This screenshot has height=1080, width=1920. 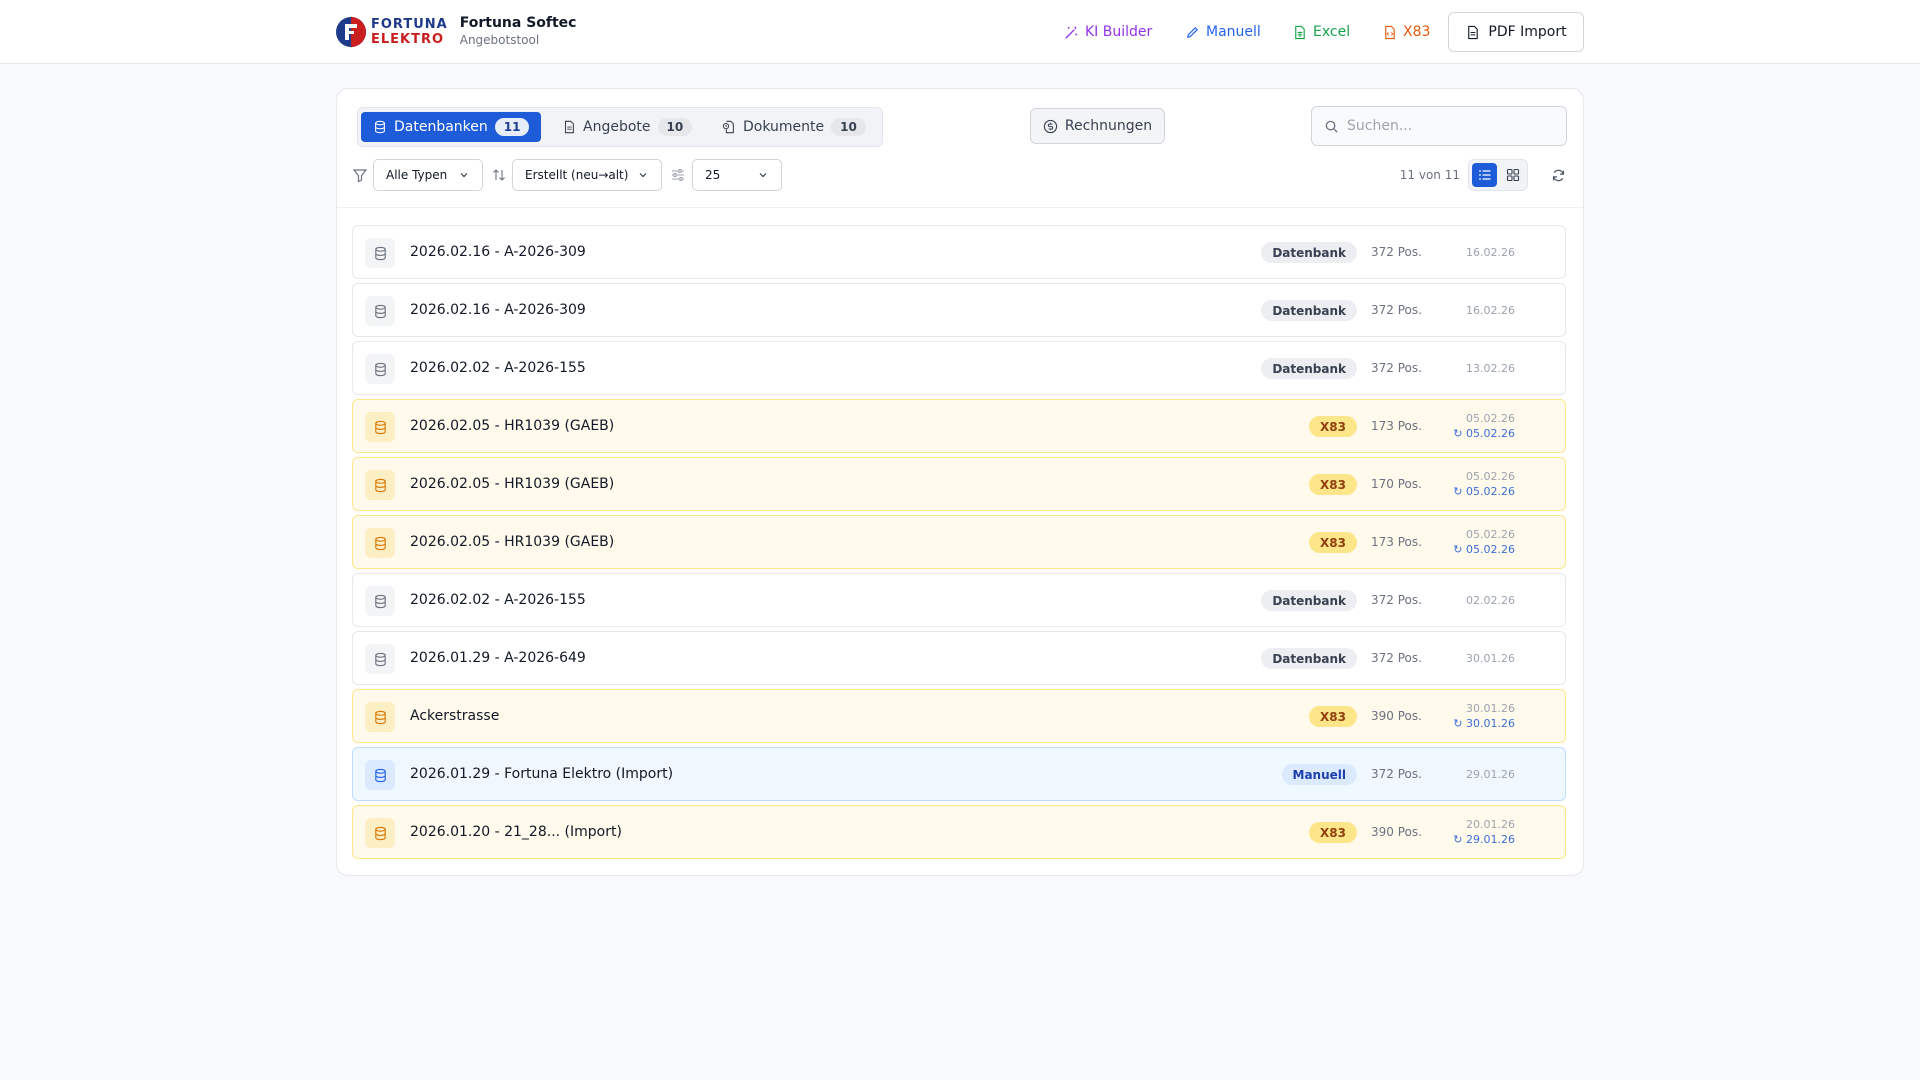 What do you see at coordinates (455, 716) in the screenshot?
I see `list-item-title: Ackerstrasse` at bounding box center [455, 716].